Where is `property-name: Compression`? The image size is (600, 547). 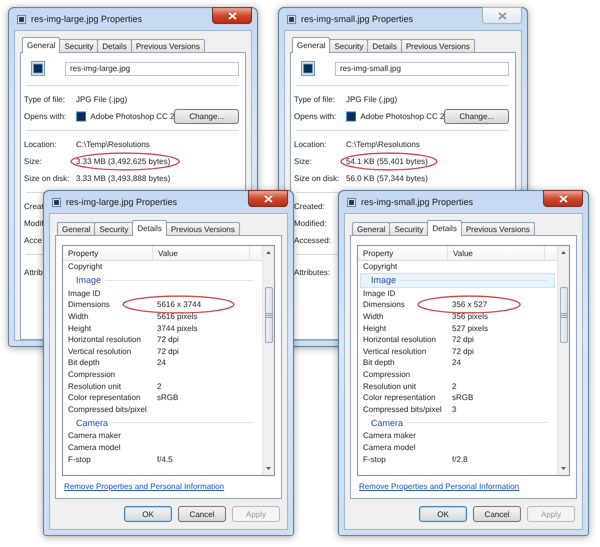 property-name: Compression is located at coordinates (387, 375).